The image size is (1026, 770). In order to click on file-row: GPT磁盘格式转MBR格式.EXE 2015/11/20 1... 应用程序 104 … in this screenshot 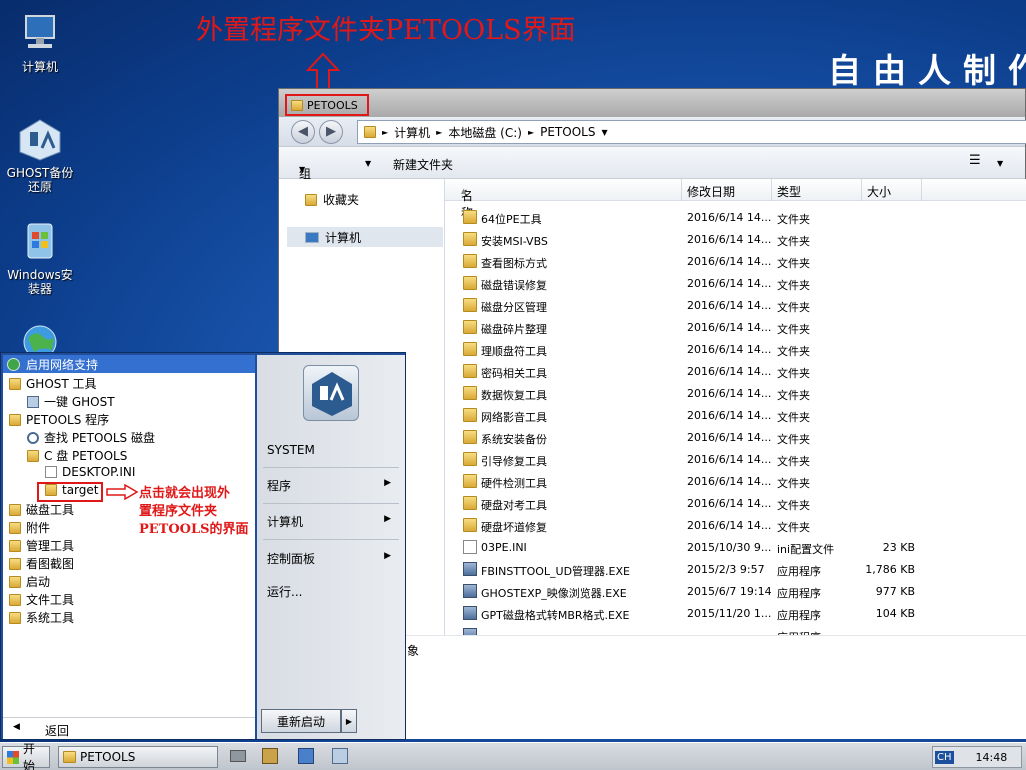, I will do `click(735, 614)`.